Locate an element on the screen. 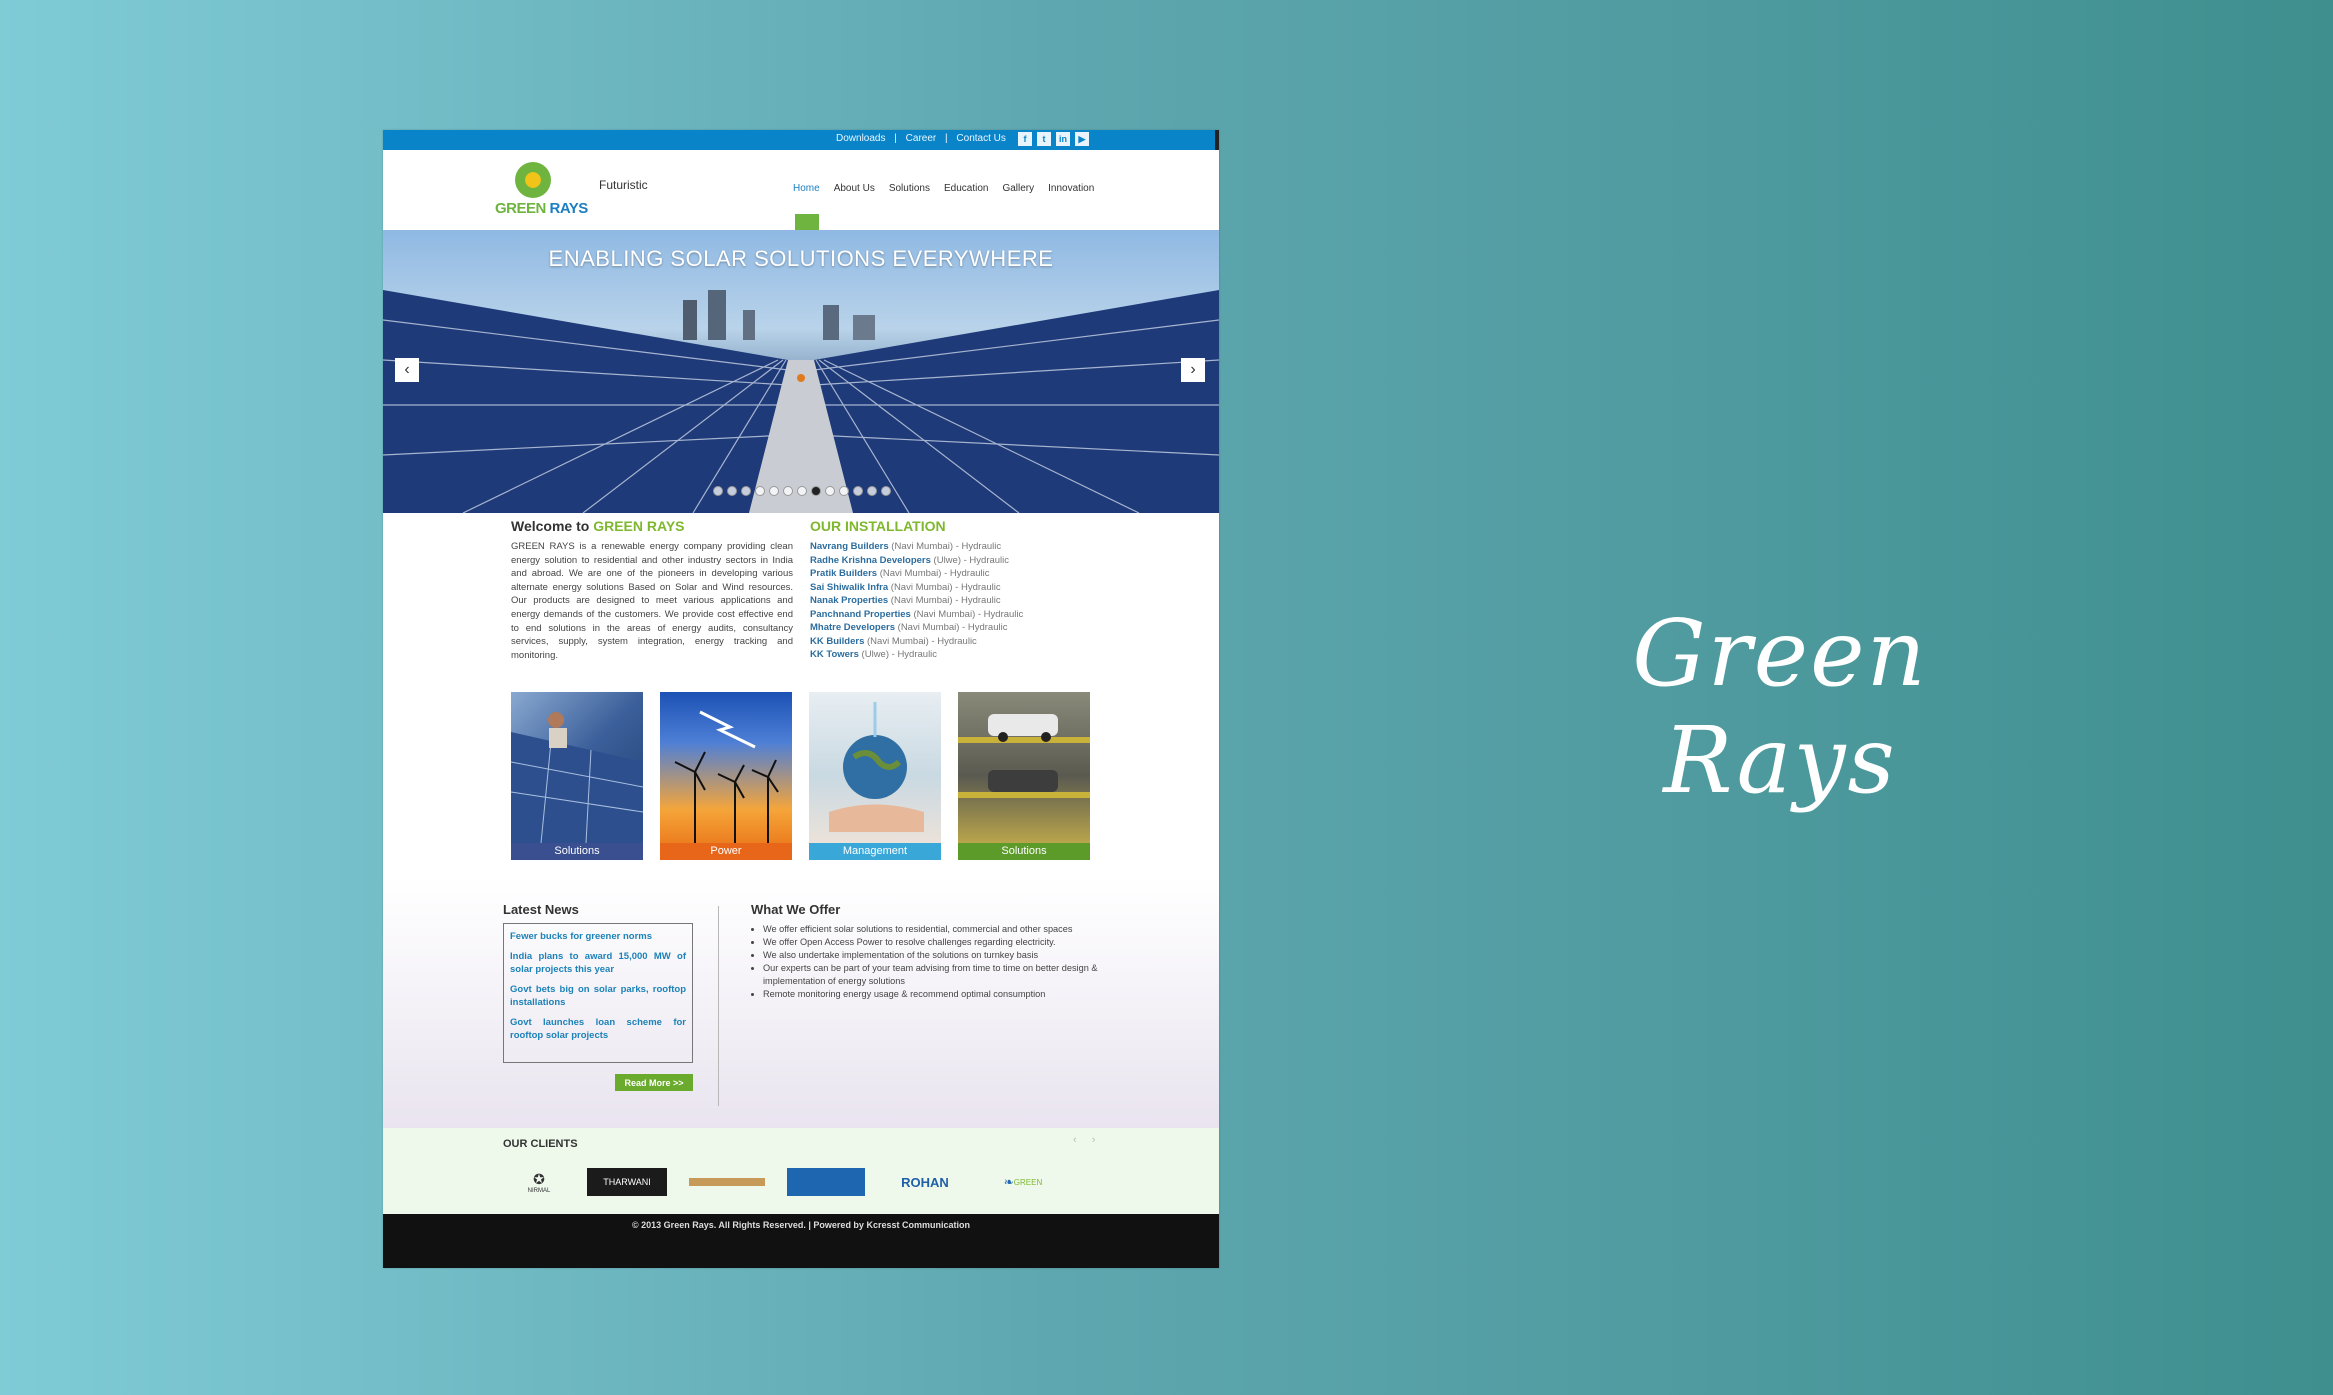  section-divider is located at coordinates (718, 1006).